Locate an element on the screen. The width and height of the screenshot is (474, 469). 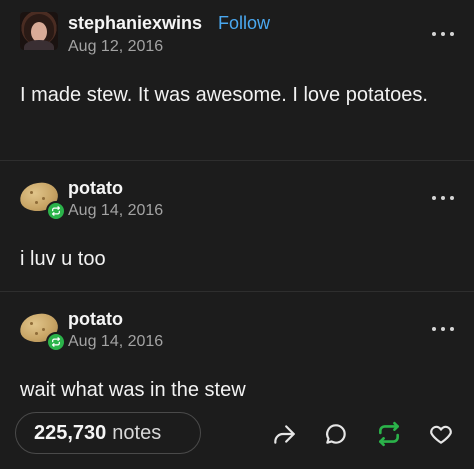
post-footer: 225,730 notes is located at coordinates (237, 435).